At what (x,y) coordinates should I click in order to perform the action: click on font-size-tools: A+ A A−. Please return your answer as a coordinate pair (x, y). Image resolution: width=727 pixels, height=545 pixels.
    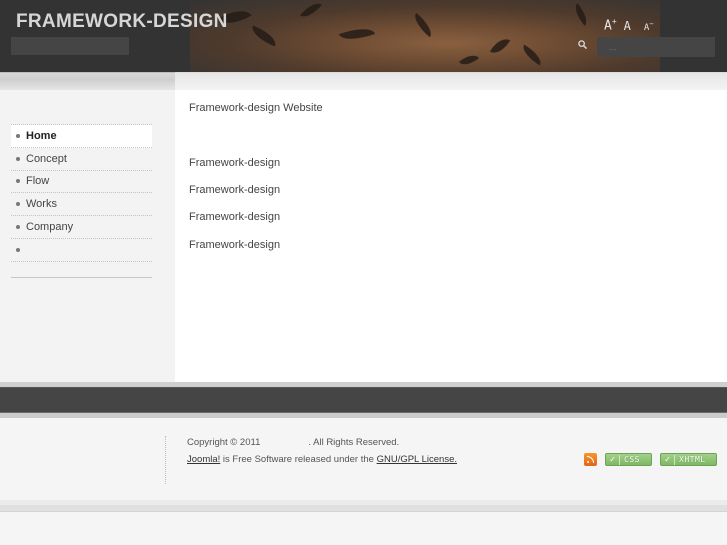
    Looking at the image, I should click on (629, 25).